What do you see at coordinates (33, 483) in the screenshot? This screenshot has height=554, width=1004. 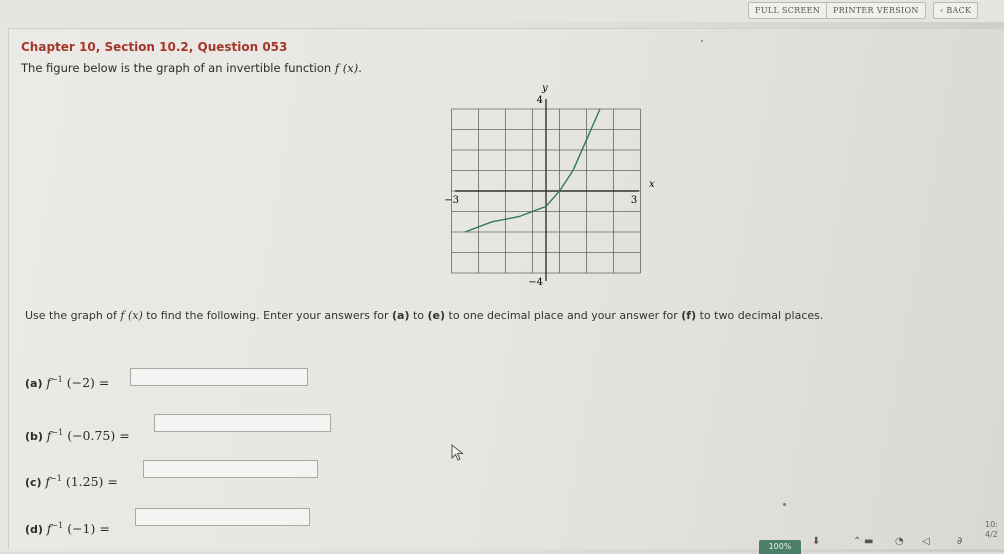 I see `part-c-label: (c)` at bounding box center [33, 483].